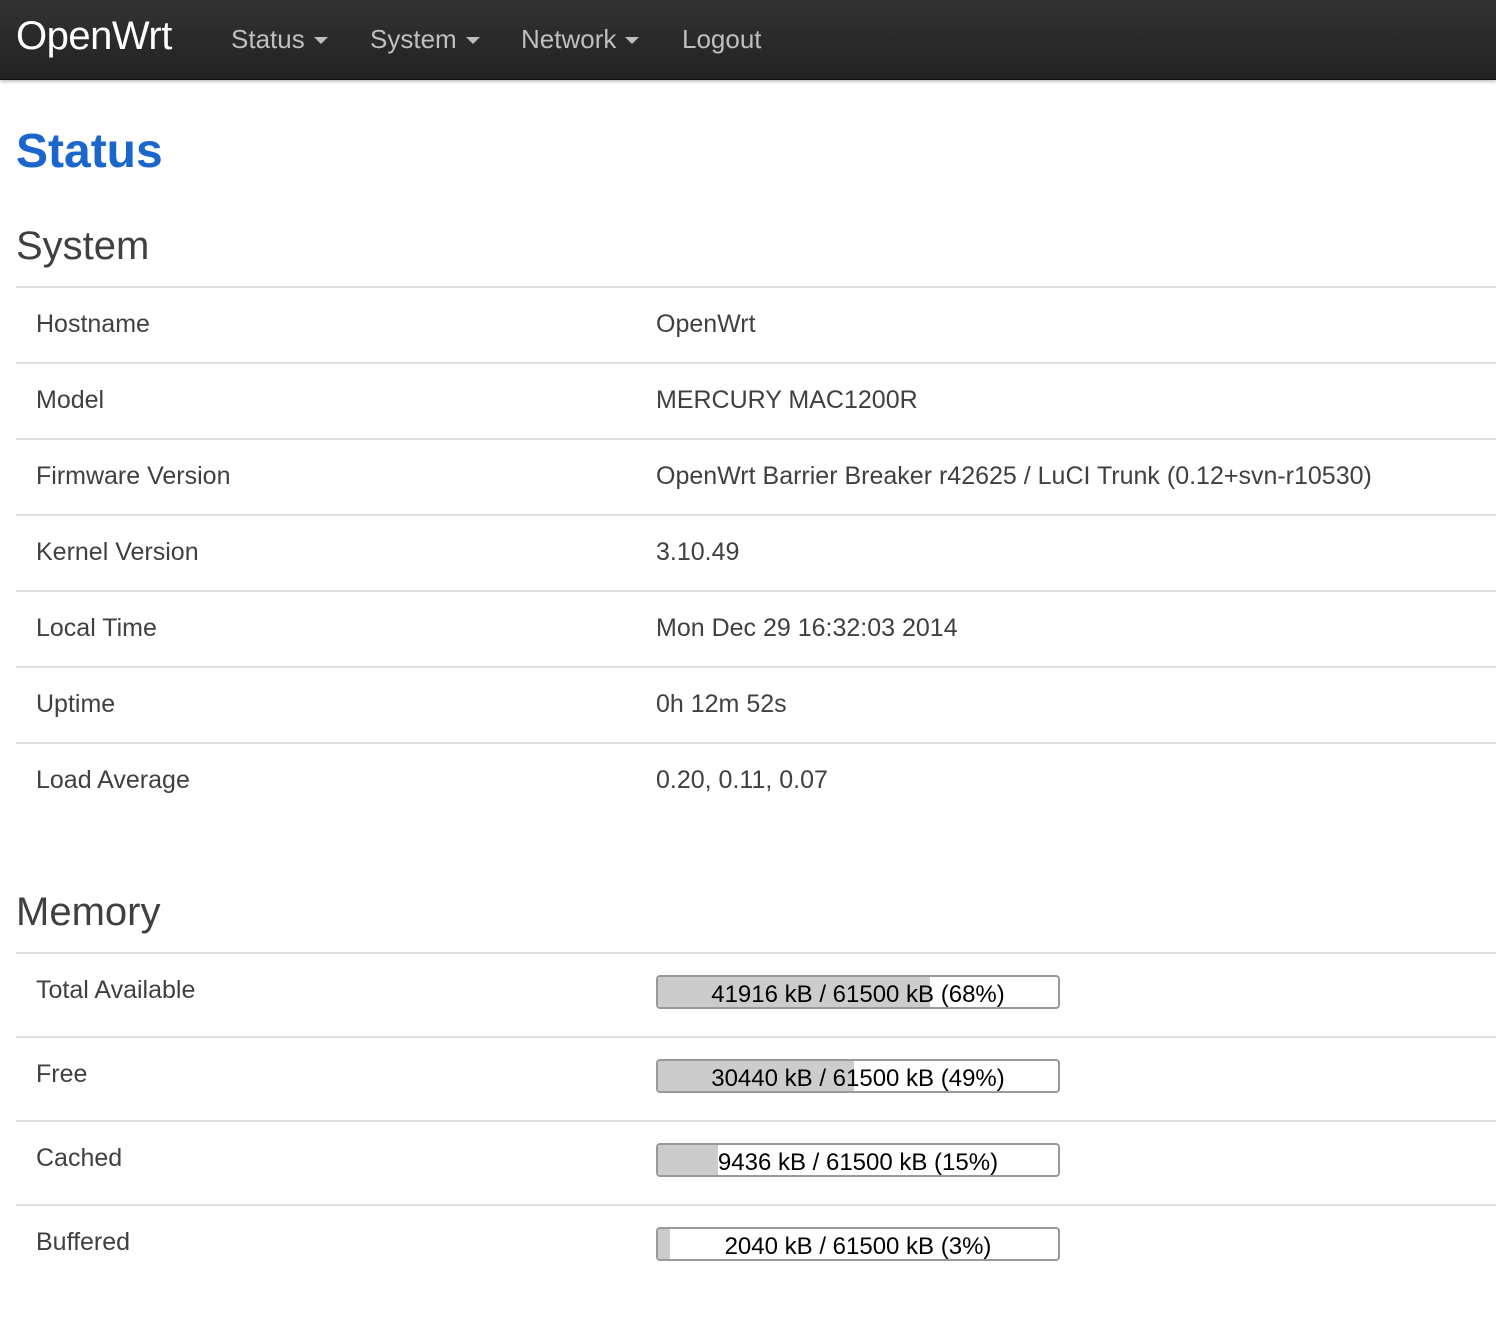 The height and width of the screenshot is (1322, 1496). Describe the element at coordinates (83, 246) in the screenshot. I see `system-section-heading: System` at that location.